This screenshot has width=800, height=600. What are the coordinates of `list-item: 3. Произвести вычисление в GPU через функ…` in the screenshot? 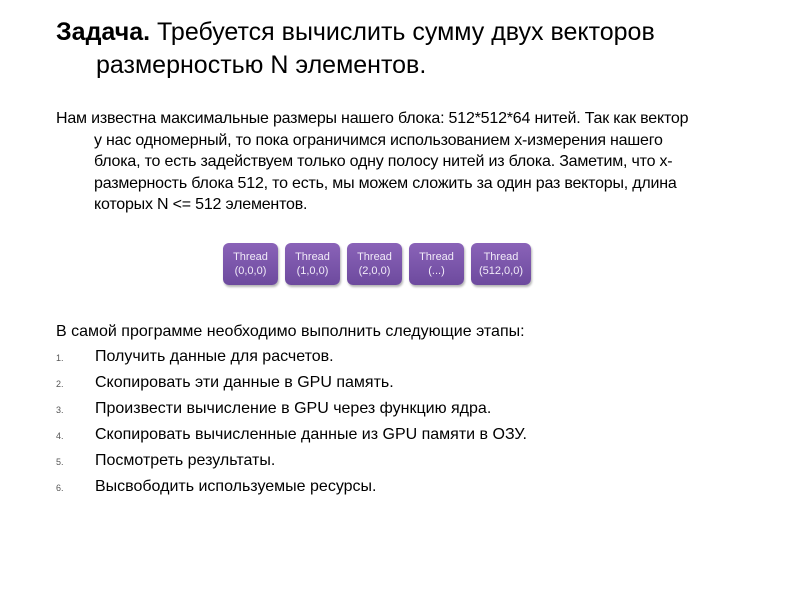 It's located at (291, 412).